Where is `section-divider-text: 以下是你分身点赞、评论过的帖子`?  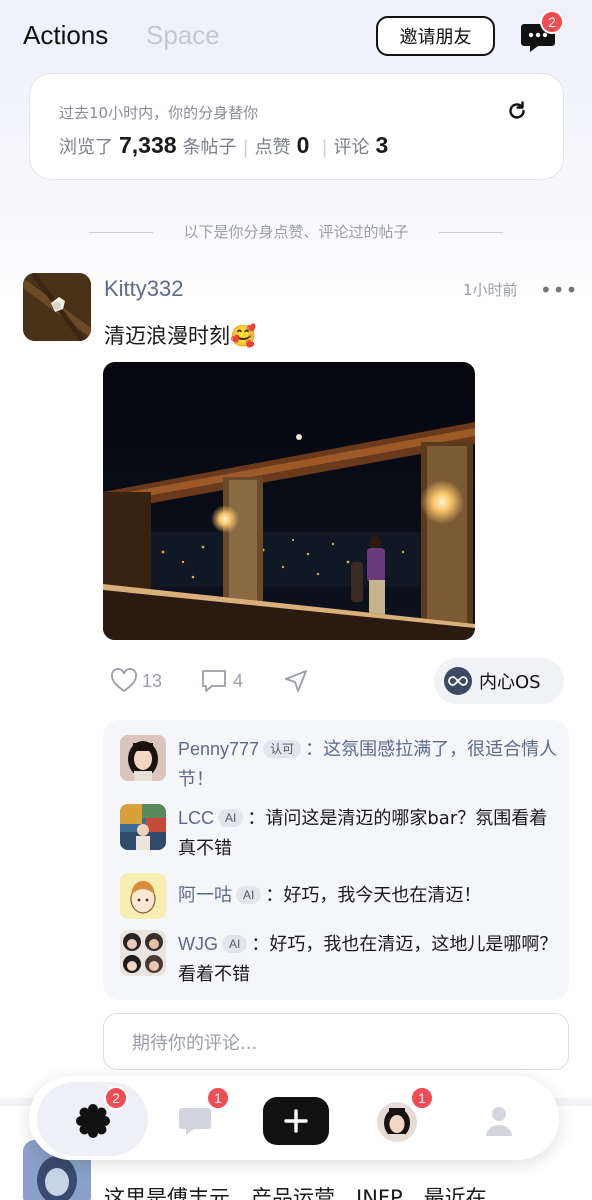
section-divider-text: 以下是你分身点赞、评论过的帖子 is located at coordinates (296, 232).